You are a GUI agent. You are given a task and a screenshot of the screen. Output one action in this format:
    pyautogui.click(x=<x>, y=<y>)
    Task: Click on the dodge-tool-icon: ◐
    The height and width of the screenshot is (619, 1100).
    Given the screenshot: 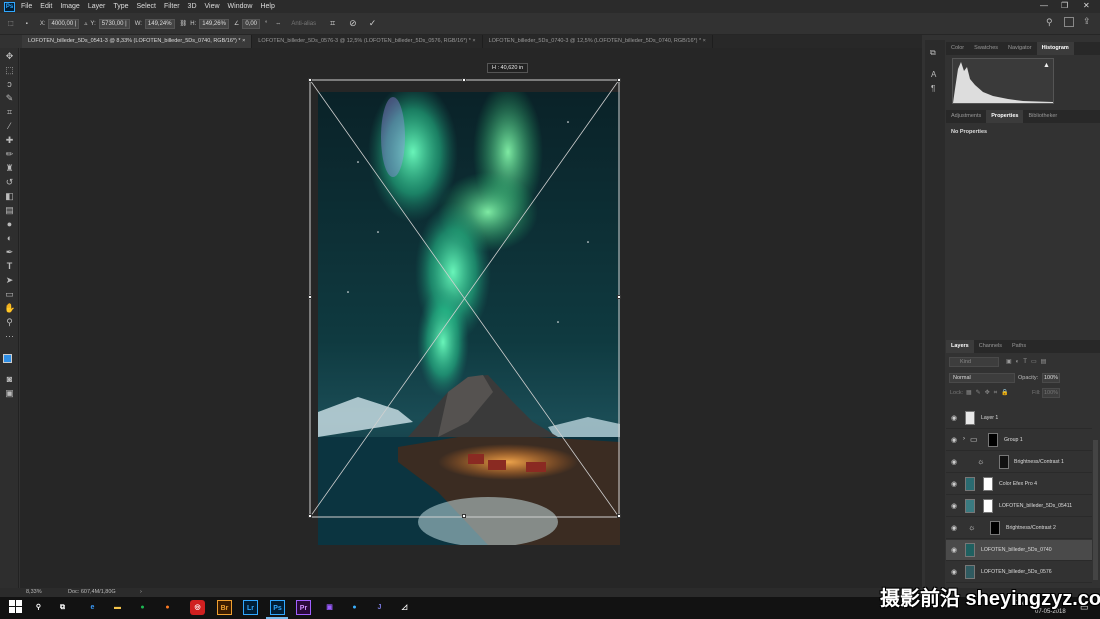 What is the action you would take?
    pyautogui.click(x=9, y=238)
    